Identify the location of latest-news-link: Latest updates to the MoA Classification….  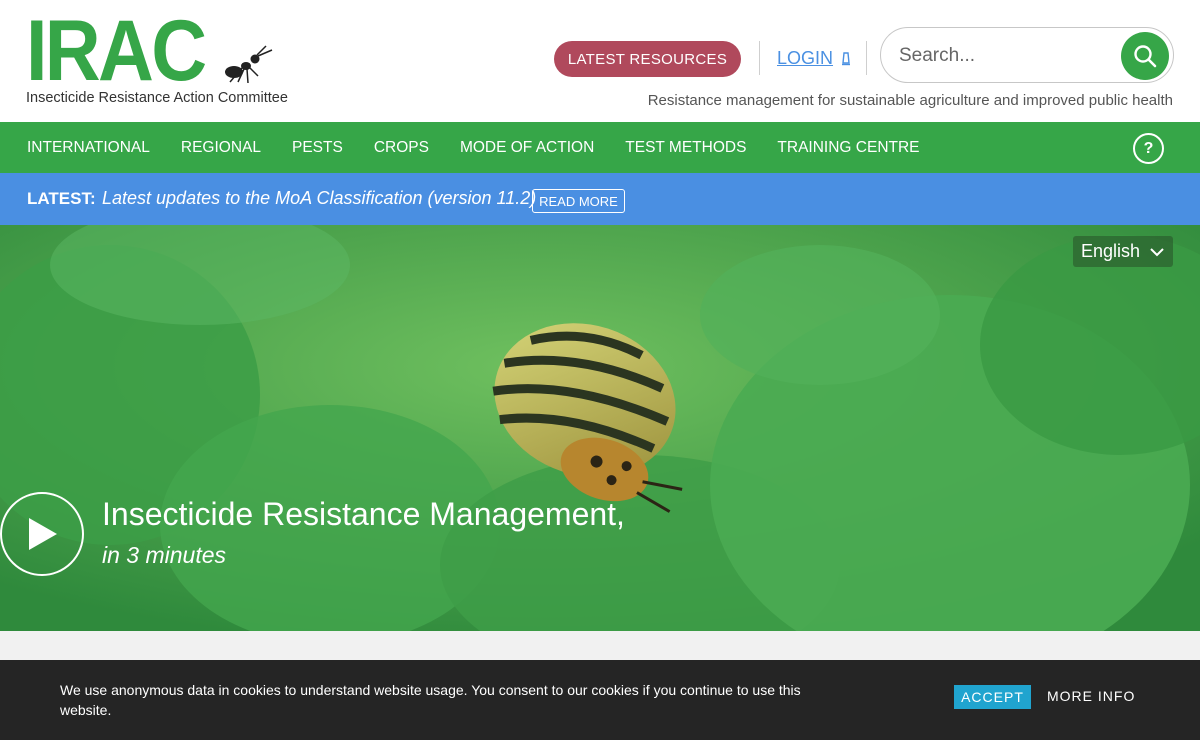
(319, 198).